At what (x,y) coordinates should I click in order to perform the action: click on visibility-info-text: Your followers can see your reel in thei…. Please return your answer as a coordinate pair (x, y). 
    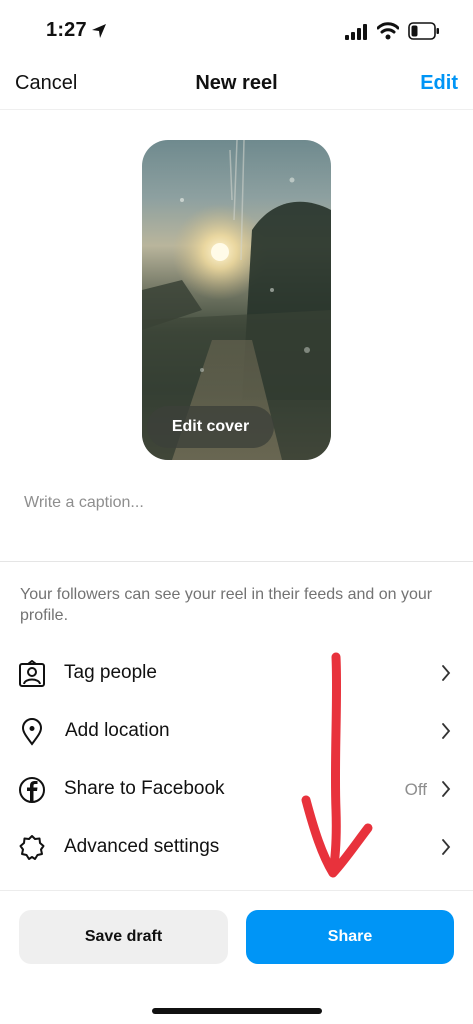
    Looking at the image, I should click on (226, 605).